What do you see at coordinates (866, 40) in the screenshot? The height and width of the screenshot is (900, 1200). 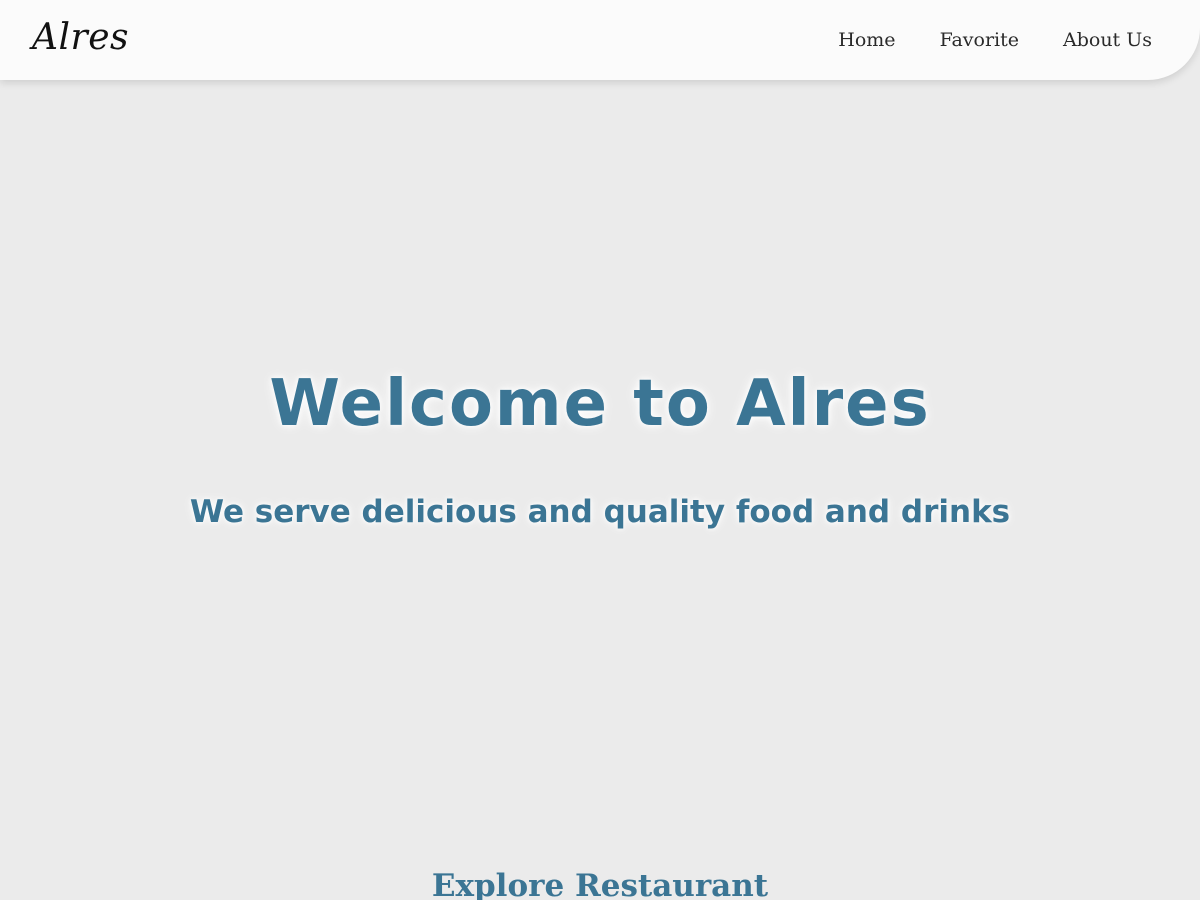 I see `nav-link-home: Home` at bounding box center [866, 40].